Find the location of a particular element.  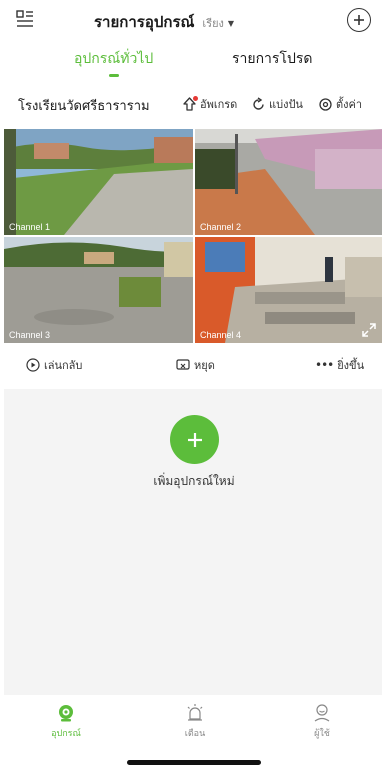

nav-devices: อุปกรณ์ is located at coordinates (66, 721).